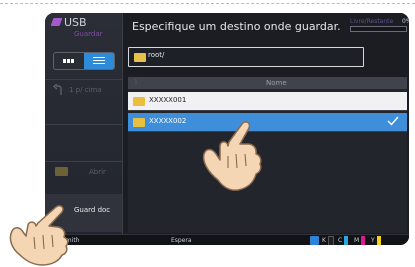  What do you see at coordinates (85, 90) in the screenshot?
I see `up-level-label: 1 p/ cima` at bounding box center [85, 90].